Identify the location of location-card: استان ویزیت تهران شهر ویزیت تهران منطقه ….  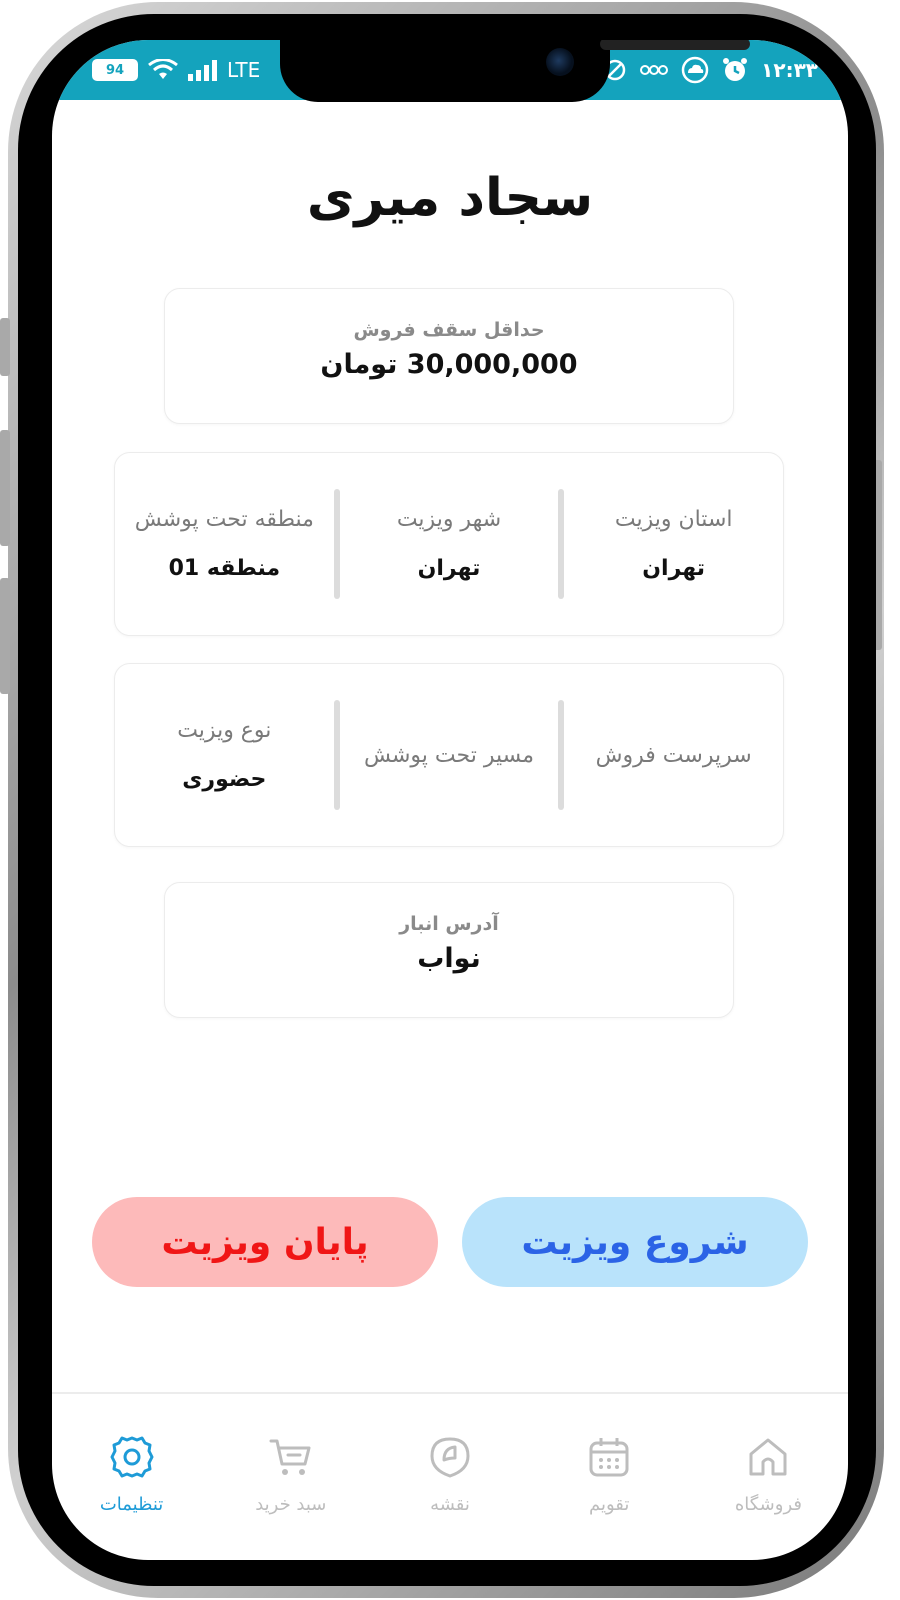
(449, 544).